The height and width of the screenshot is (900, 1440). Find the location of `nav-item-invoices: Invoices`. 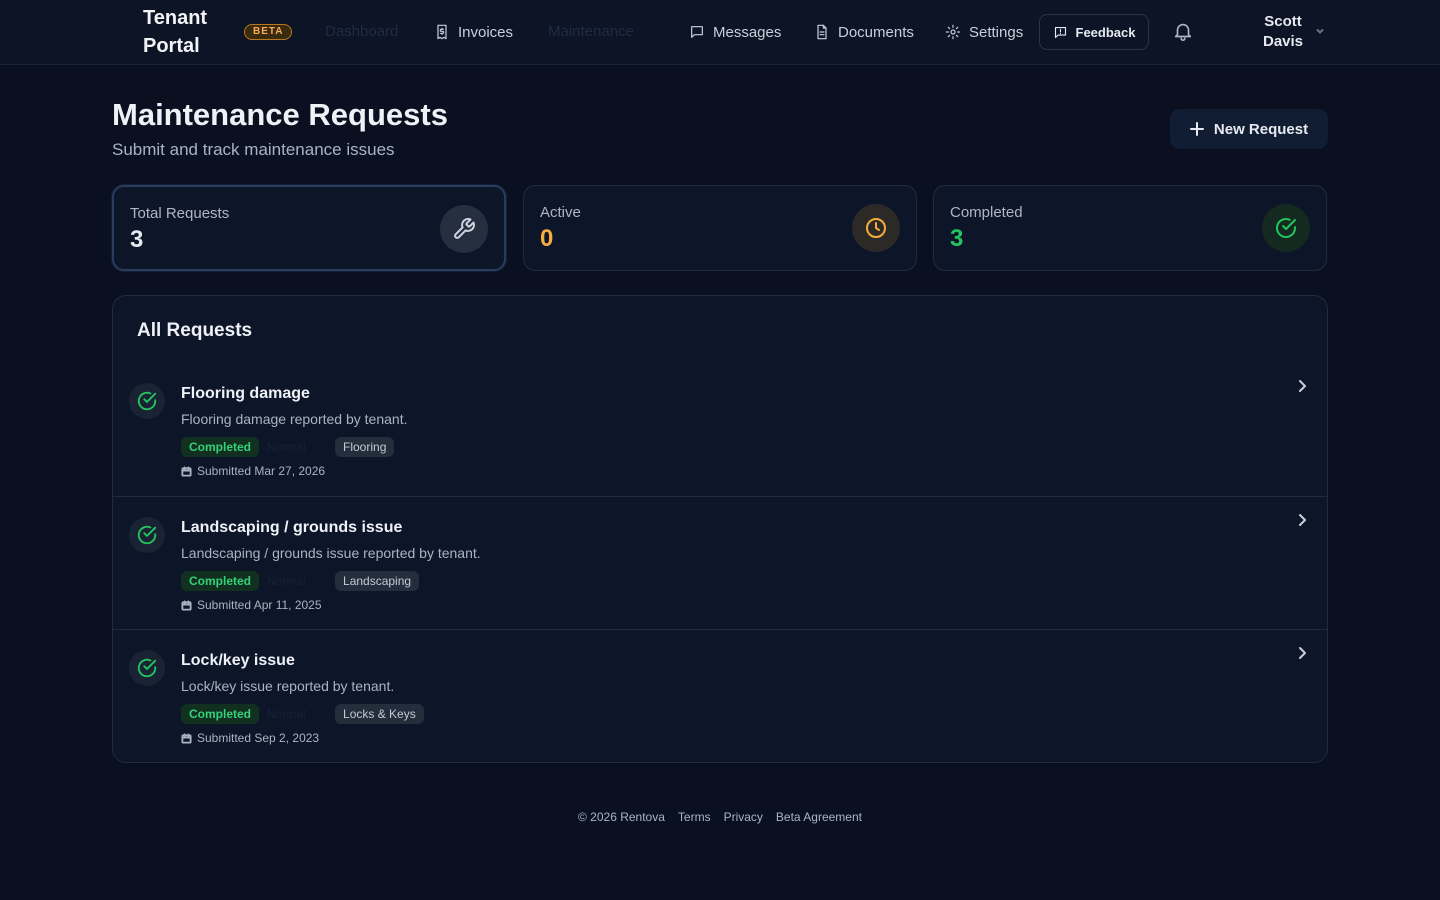

nav-item-invoices: Invoices is located at coordinates (473, 32).